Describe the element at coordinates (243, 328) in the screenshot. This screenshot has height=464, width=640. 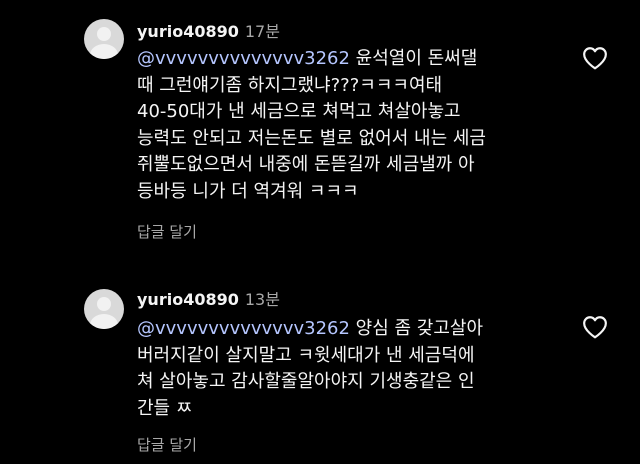
I see `mention-link: @vvvvvvvvvvvvvv3262` at that location.